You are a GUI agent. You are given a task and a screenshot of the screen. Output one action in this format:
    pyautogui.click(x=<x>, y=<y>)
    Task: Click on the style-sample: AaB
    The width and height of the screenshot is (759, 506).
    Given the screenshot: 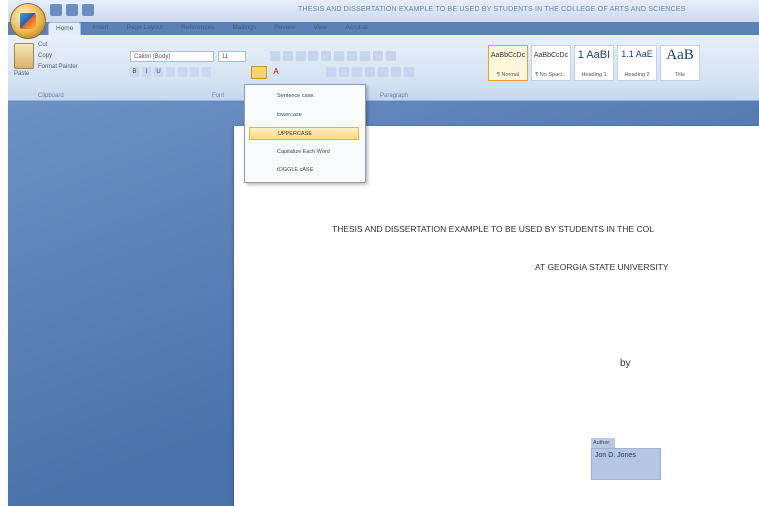 What is the action you would take?
    pyautogui.click(x=680, y=55)
    